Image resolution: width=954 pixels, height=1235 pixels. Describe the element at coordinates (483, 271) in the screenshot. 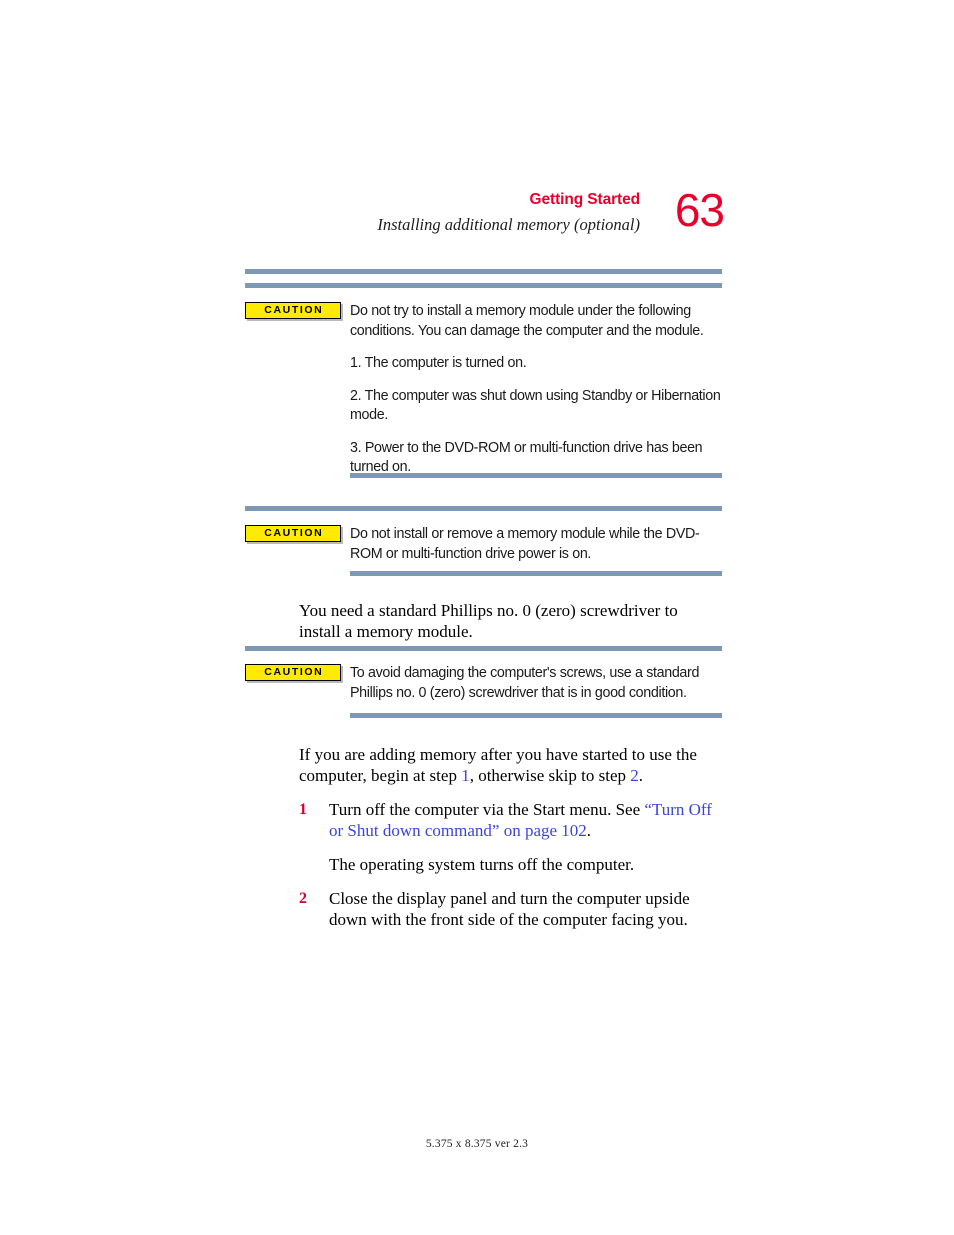

I see `divider-rule-top-1a` at that location.